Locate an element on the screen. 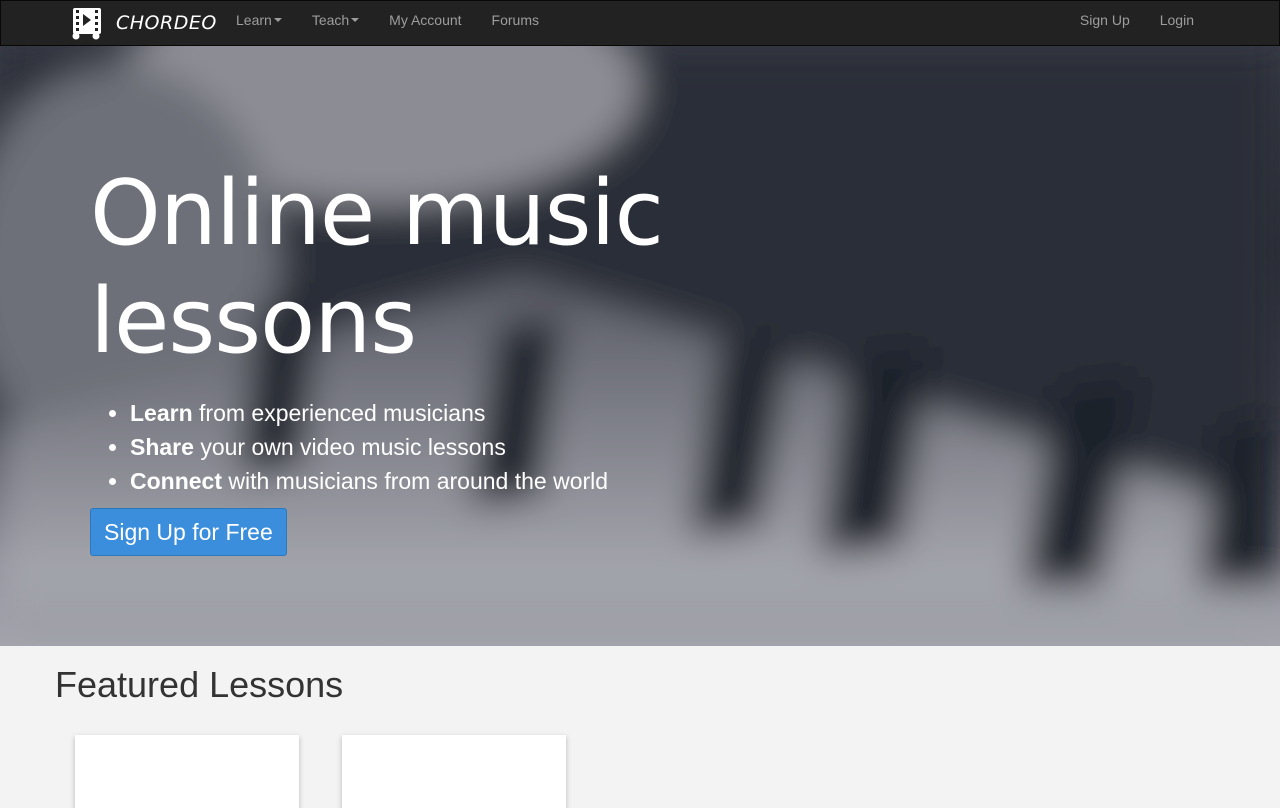  feature-keyword: Learn is located at coordinates (161, 413).